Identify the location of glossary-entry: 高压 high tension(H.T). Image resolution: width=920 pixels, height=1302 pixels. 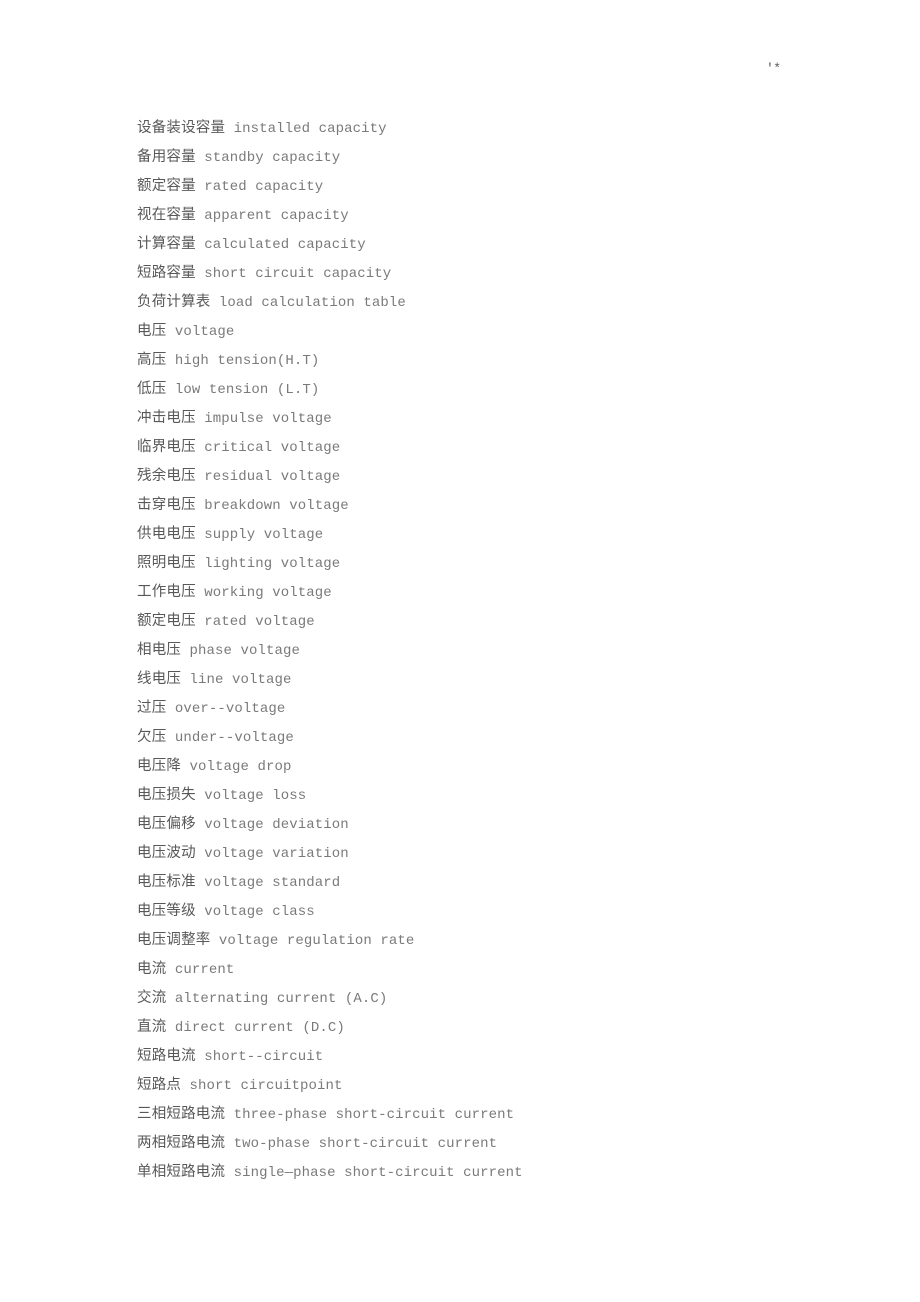
(487, 360).